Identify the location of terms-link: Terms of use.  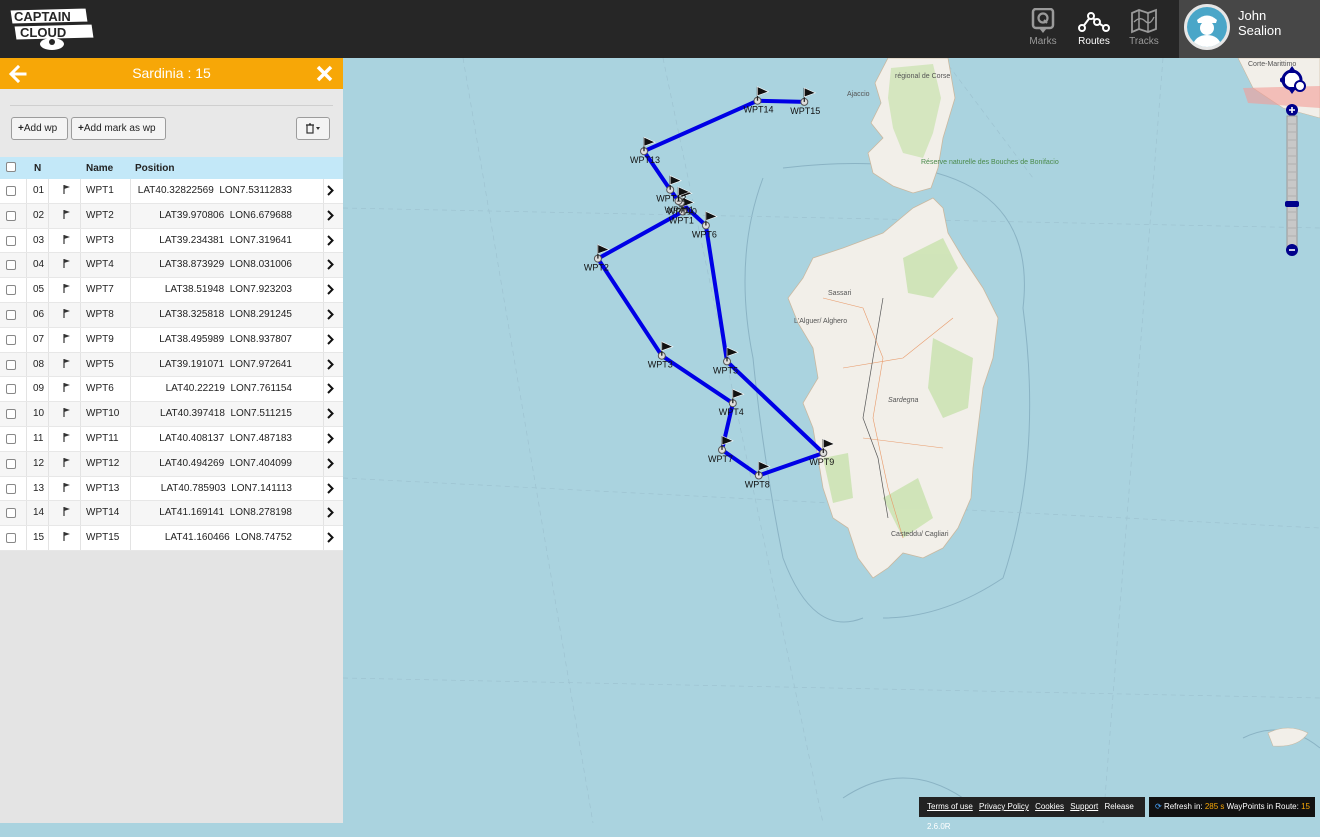
(950, 806).